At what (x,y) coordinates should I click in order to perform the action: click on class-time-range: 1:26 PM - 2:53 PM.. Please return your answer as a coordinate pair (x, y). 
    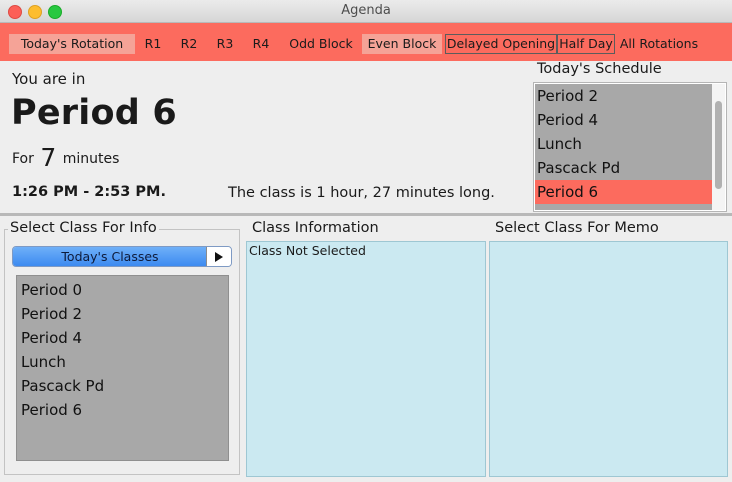
    Looking at the image, I should click on (89, 192).